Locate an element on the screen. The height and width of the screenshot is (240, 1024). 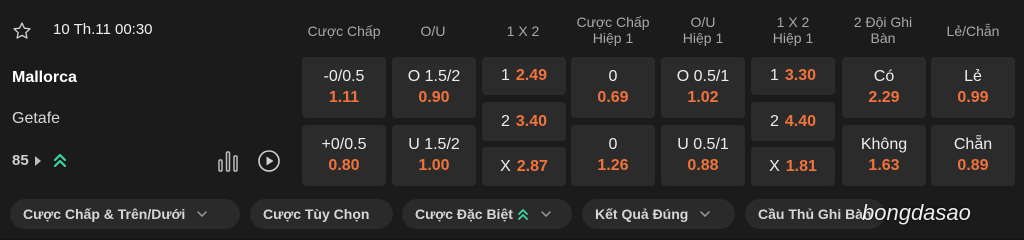
caret-right-icon is located at coordinates (38, 161).